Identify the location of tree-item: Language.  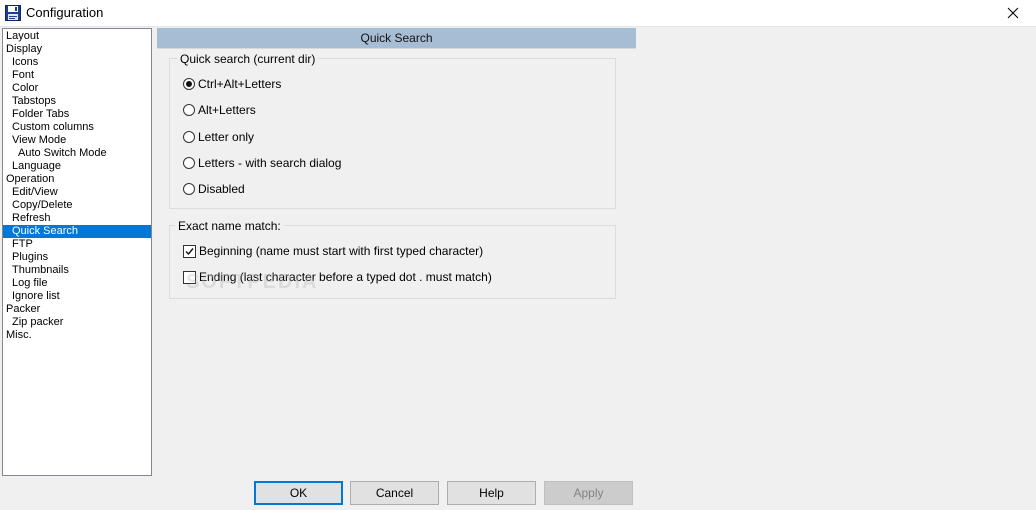
(77, 166).